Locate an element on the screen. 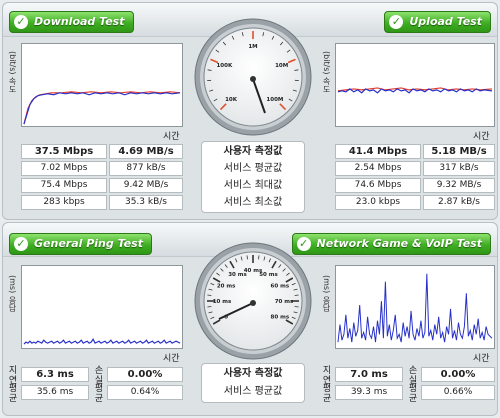 This screenshot has width=500, height=418. ping-gauge-label: 10 ms is located at coordinates (222, 302).